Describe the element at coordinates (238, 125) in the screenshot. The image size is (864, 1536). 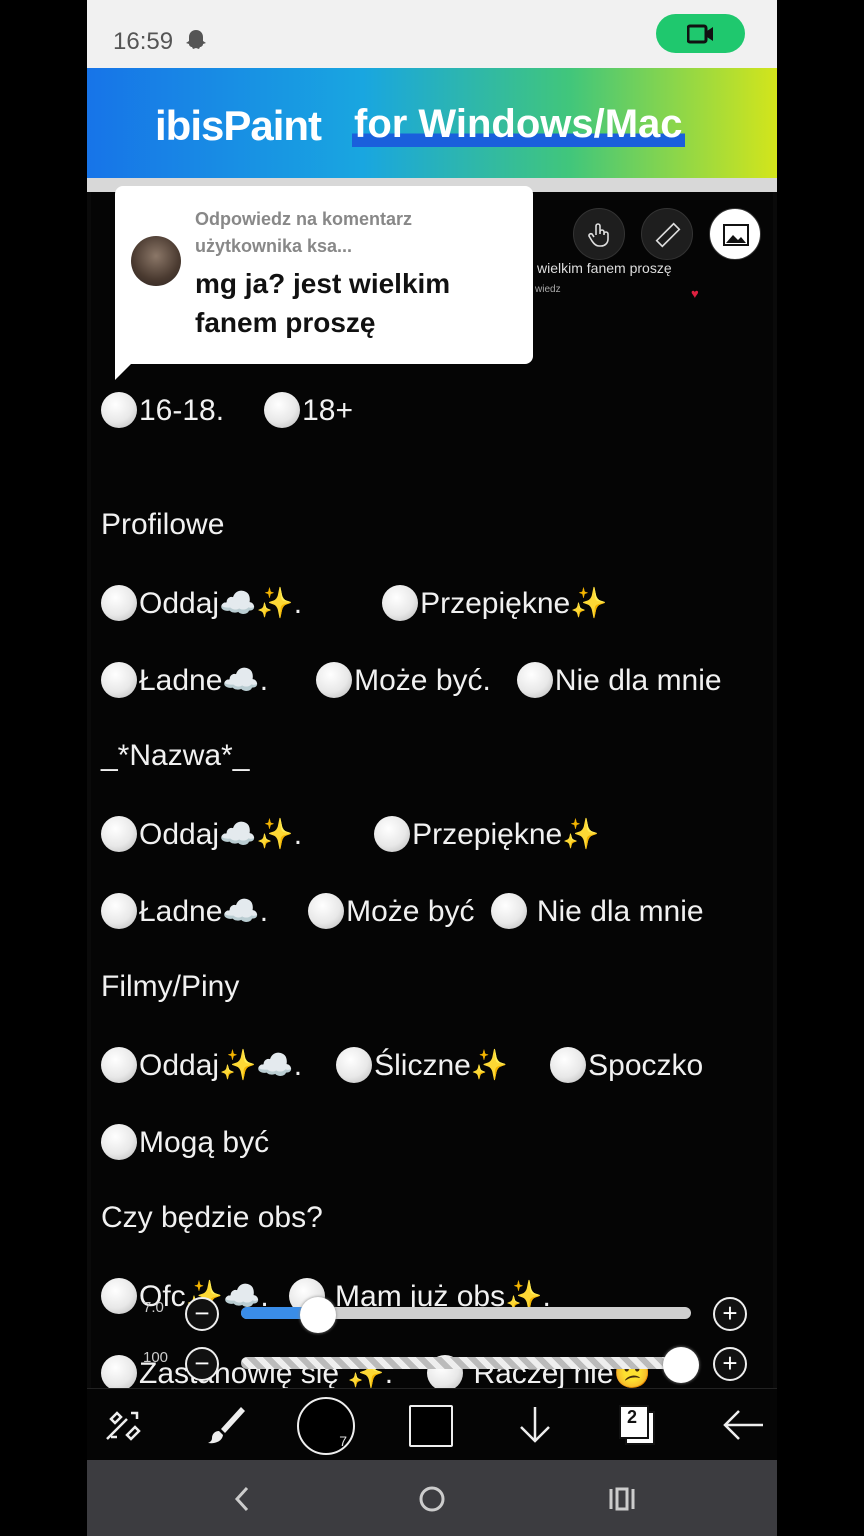
I see `banner-logo: ibisPaint` at that location.